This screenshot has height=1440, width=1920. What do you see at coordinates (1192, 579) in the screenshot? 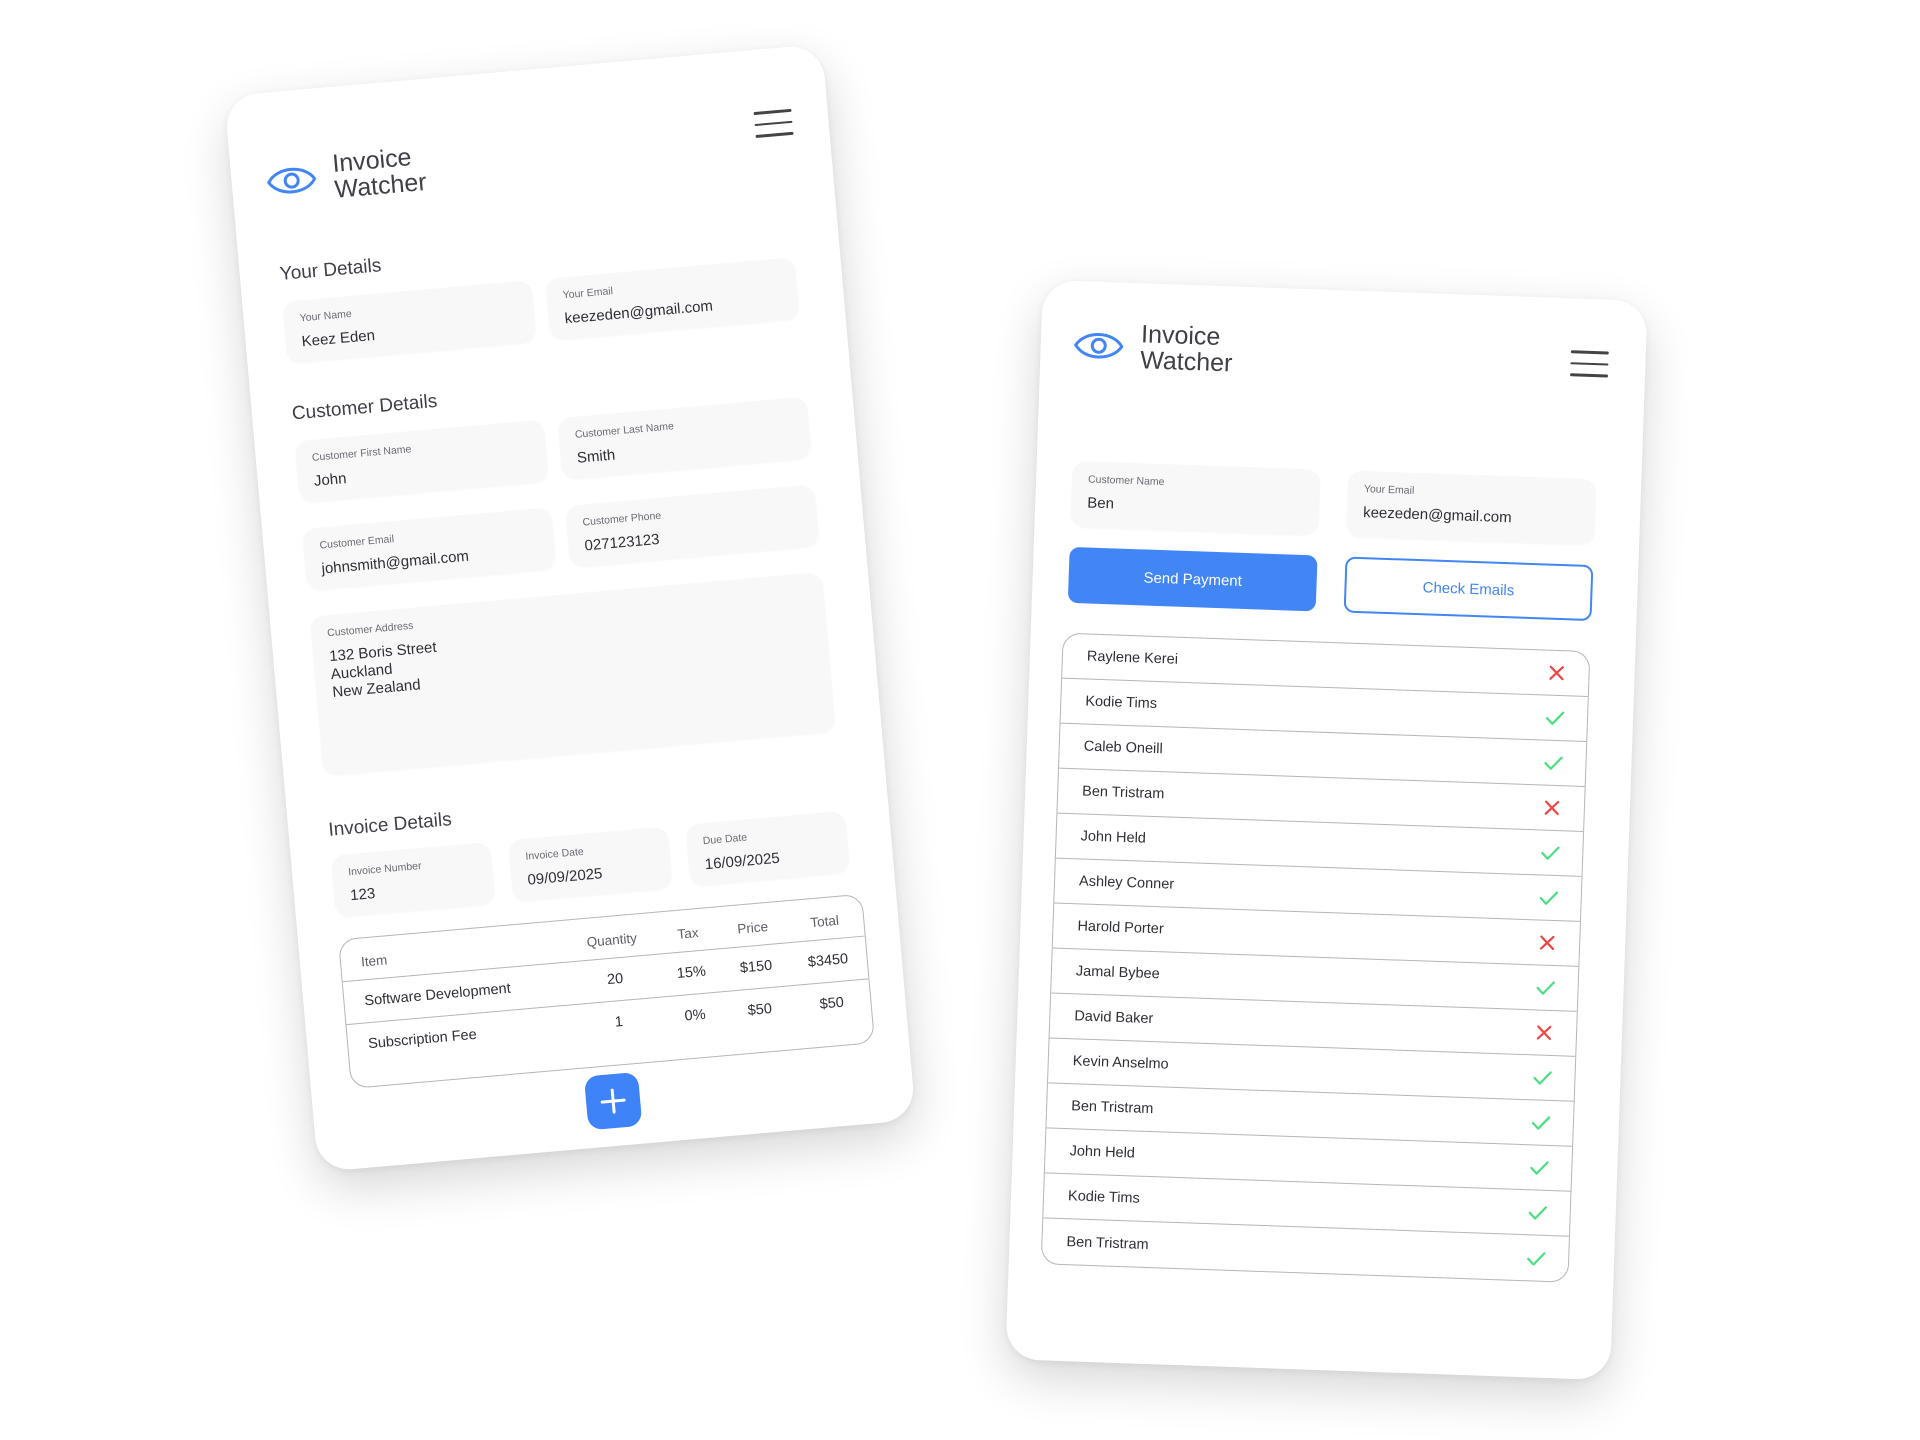
I see `send-payment-button: Send Payment` at bounding box center [1192, 579].